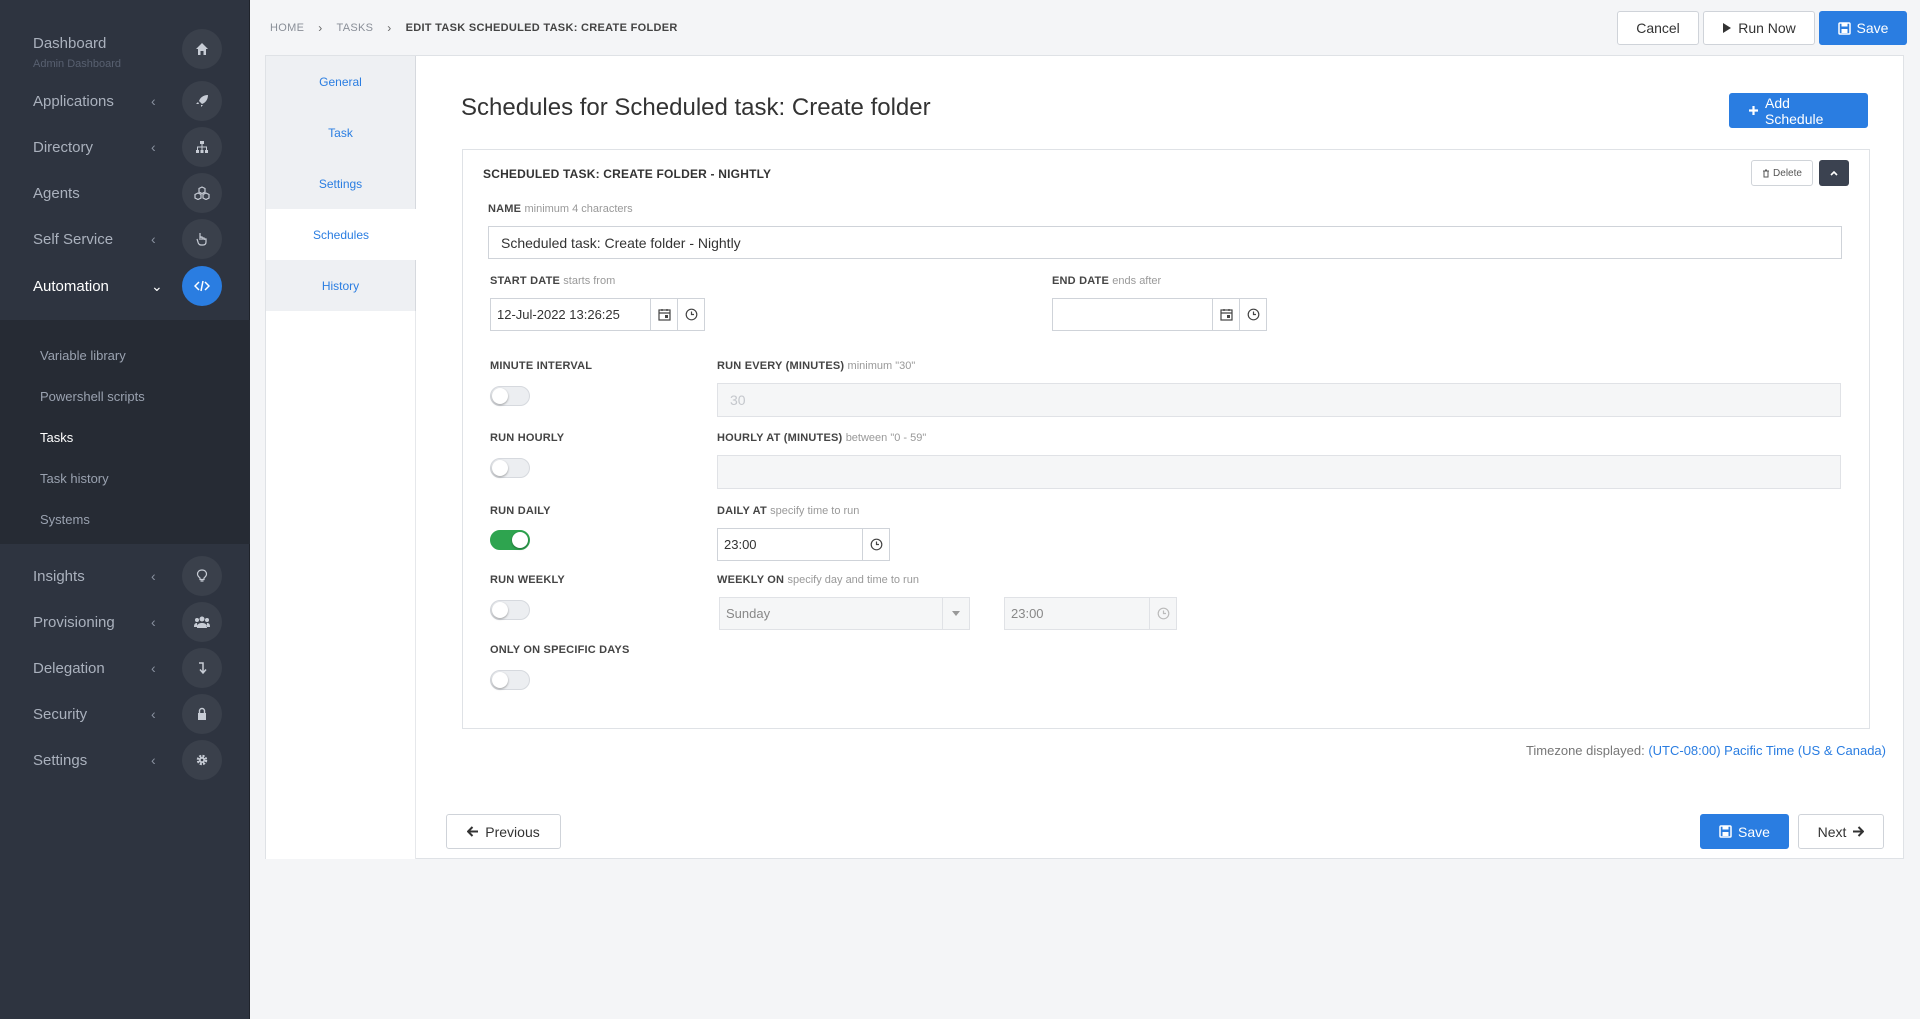 The image size is (1920, 1019). I want to click on sidebar-item-label: Directory, so click(63, 147).